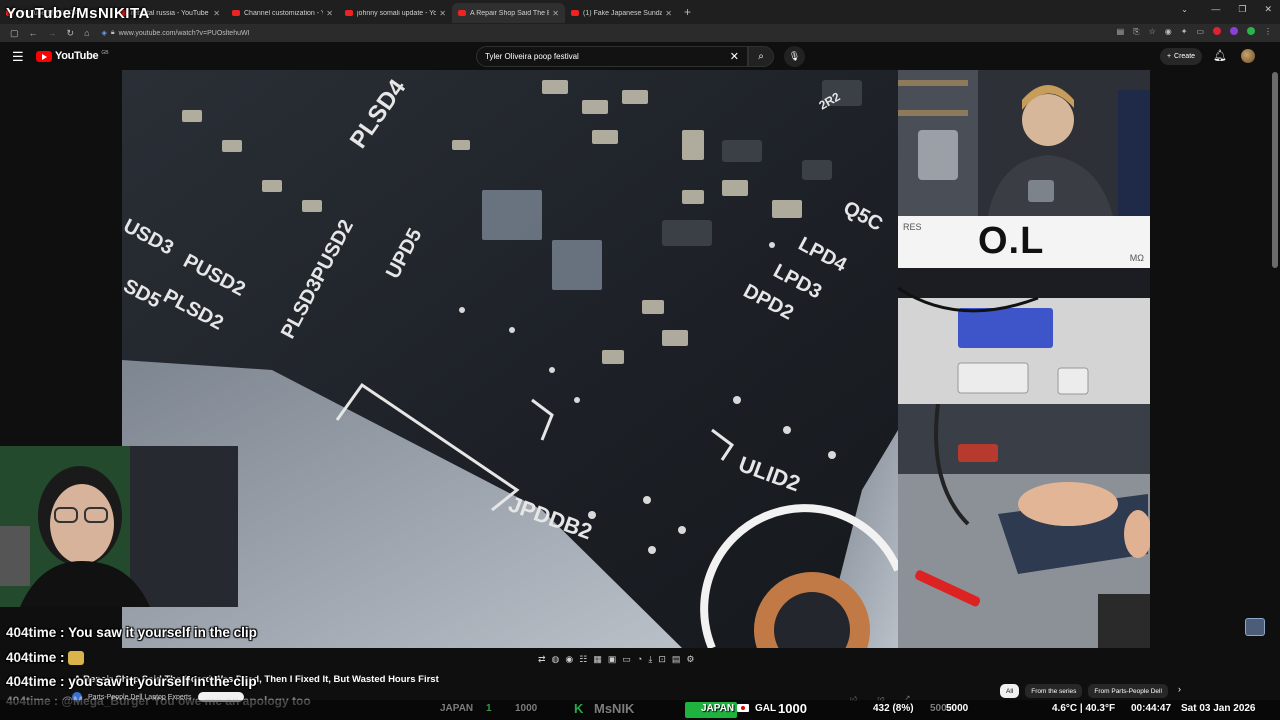  Describe the element at coordinates (457, 708) in the screenshot. I see `japan-label-left: JAPAN` at that location.